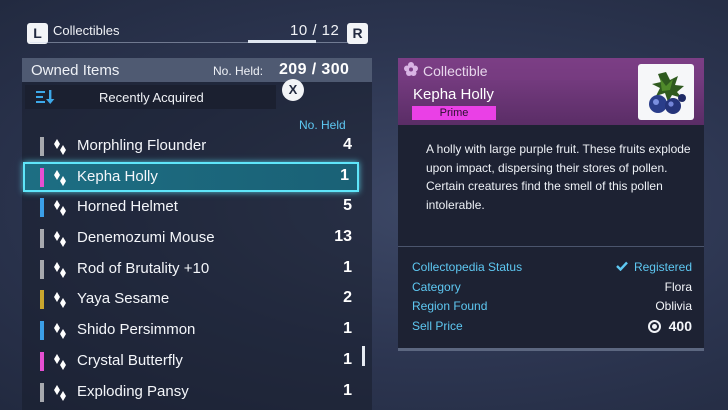  What do you see at coordinates (192, 207) in the screenshot?
I see `list-item: Horned Helmet 5` at bounding box center [192, 207].